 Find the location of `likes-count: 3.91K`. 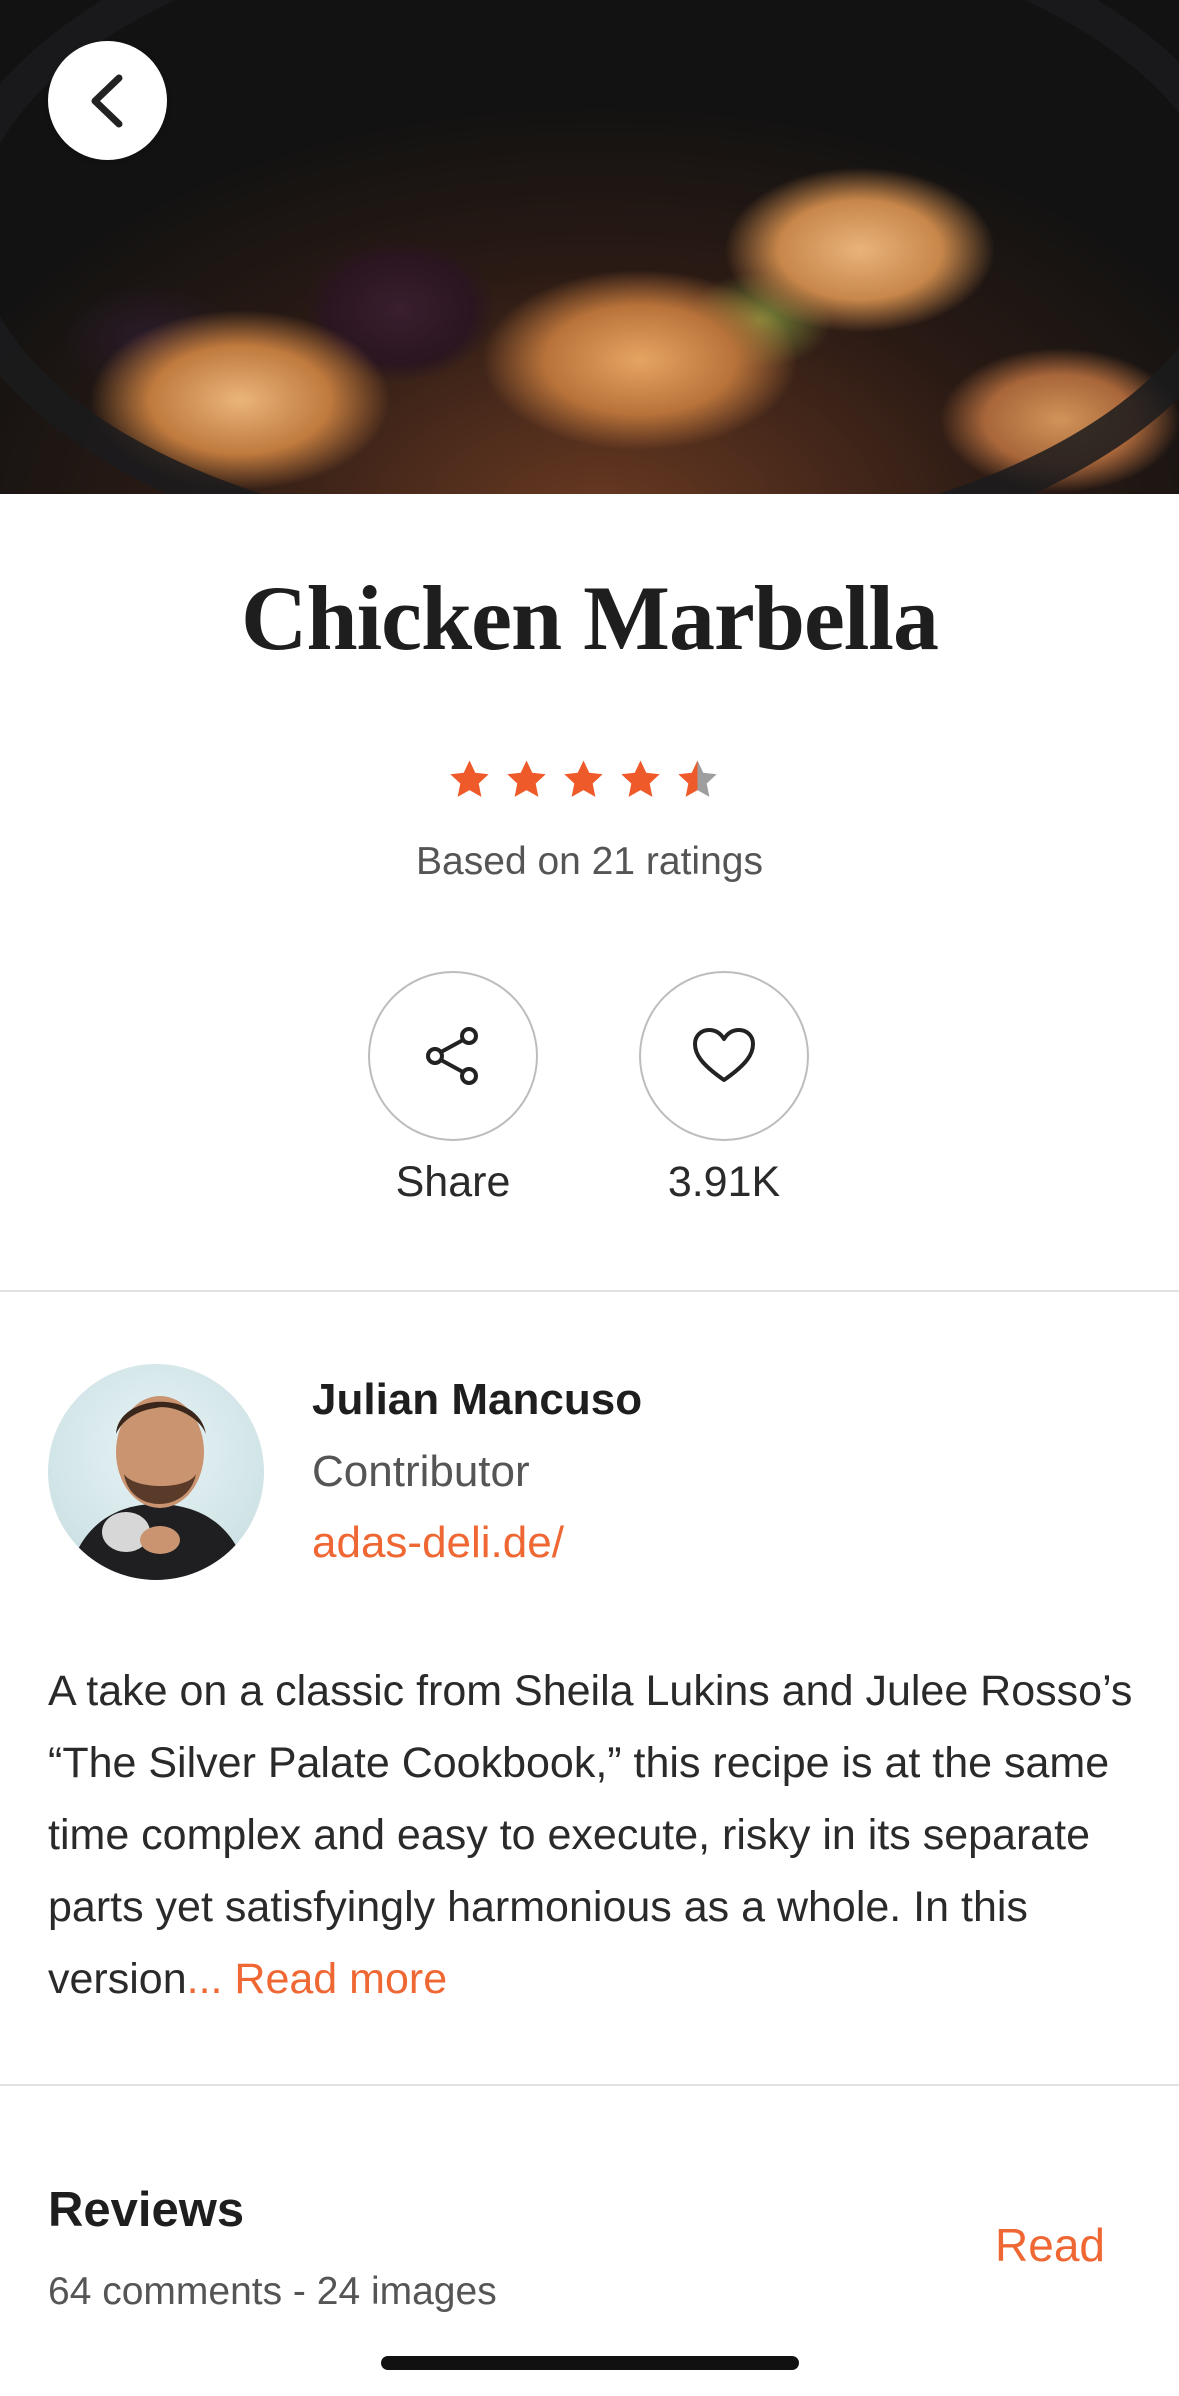

likes-count: 3.91K is located at coordinates (724, 1182).